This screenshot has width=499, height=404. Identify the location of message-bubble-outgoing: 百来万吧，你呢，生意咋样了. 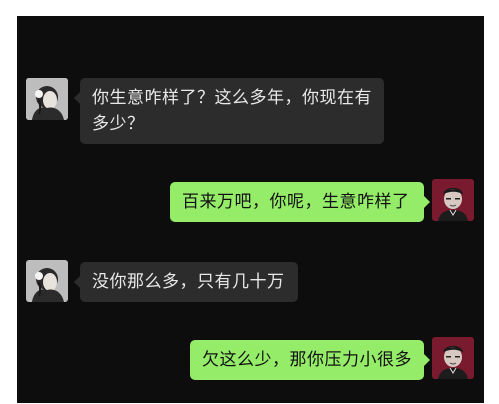
(300, 202).